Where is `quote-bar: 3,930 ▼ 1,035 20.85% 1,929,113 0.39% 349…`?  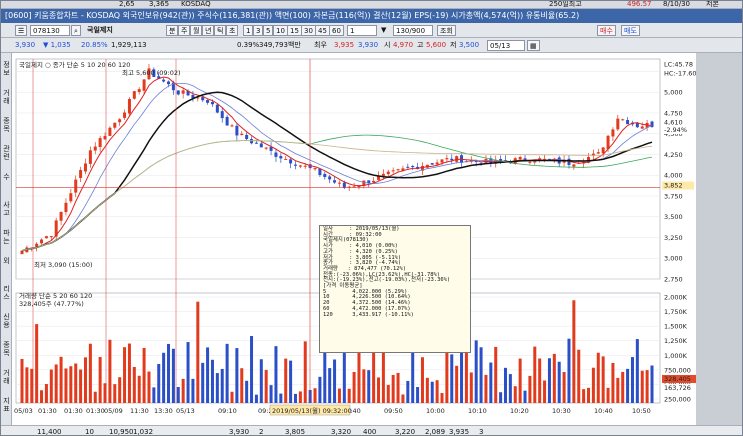 quote-bar: 3,930 ▼ 1,035 20.85% 1,929,113 0.39% 349… is located at coordinates (371, 45).